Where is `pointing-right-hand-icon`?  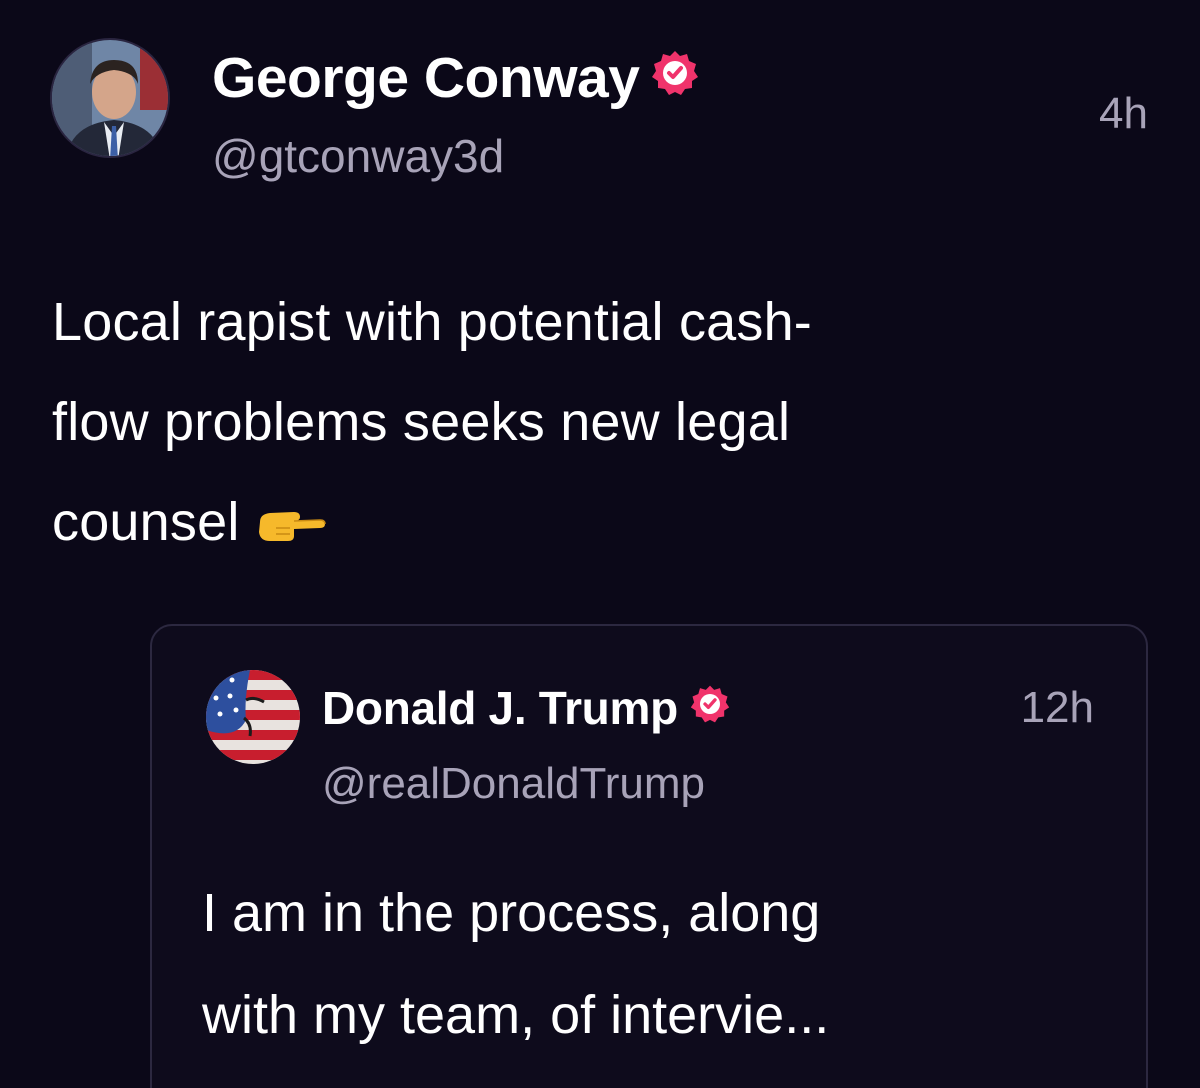
pointing-right-hand-icon is located at coordinates (290, 526).